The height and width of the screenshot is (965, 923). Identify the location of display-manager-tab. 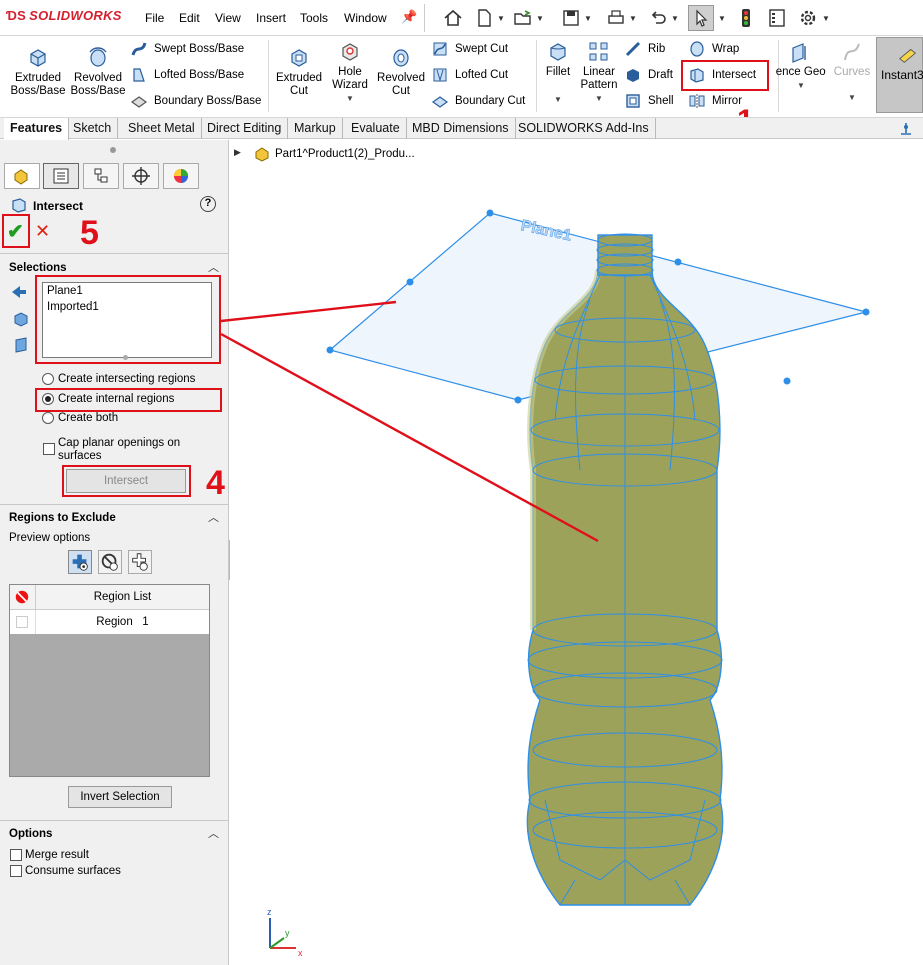
(181, 176).